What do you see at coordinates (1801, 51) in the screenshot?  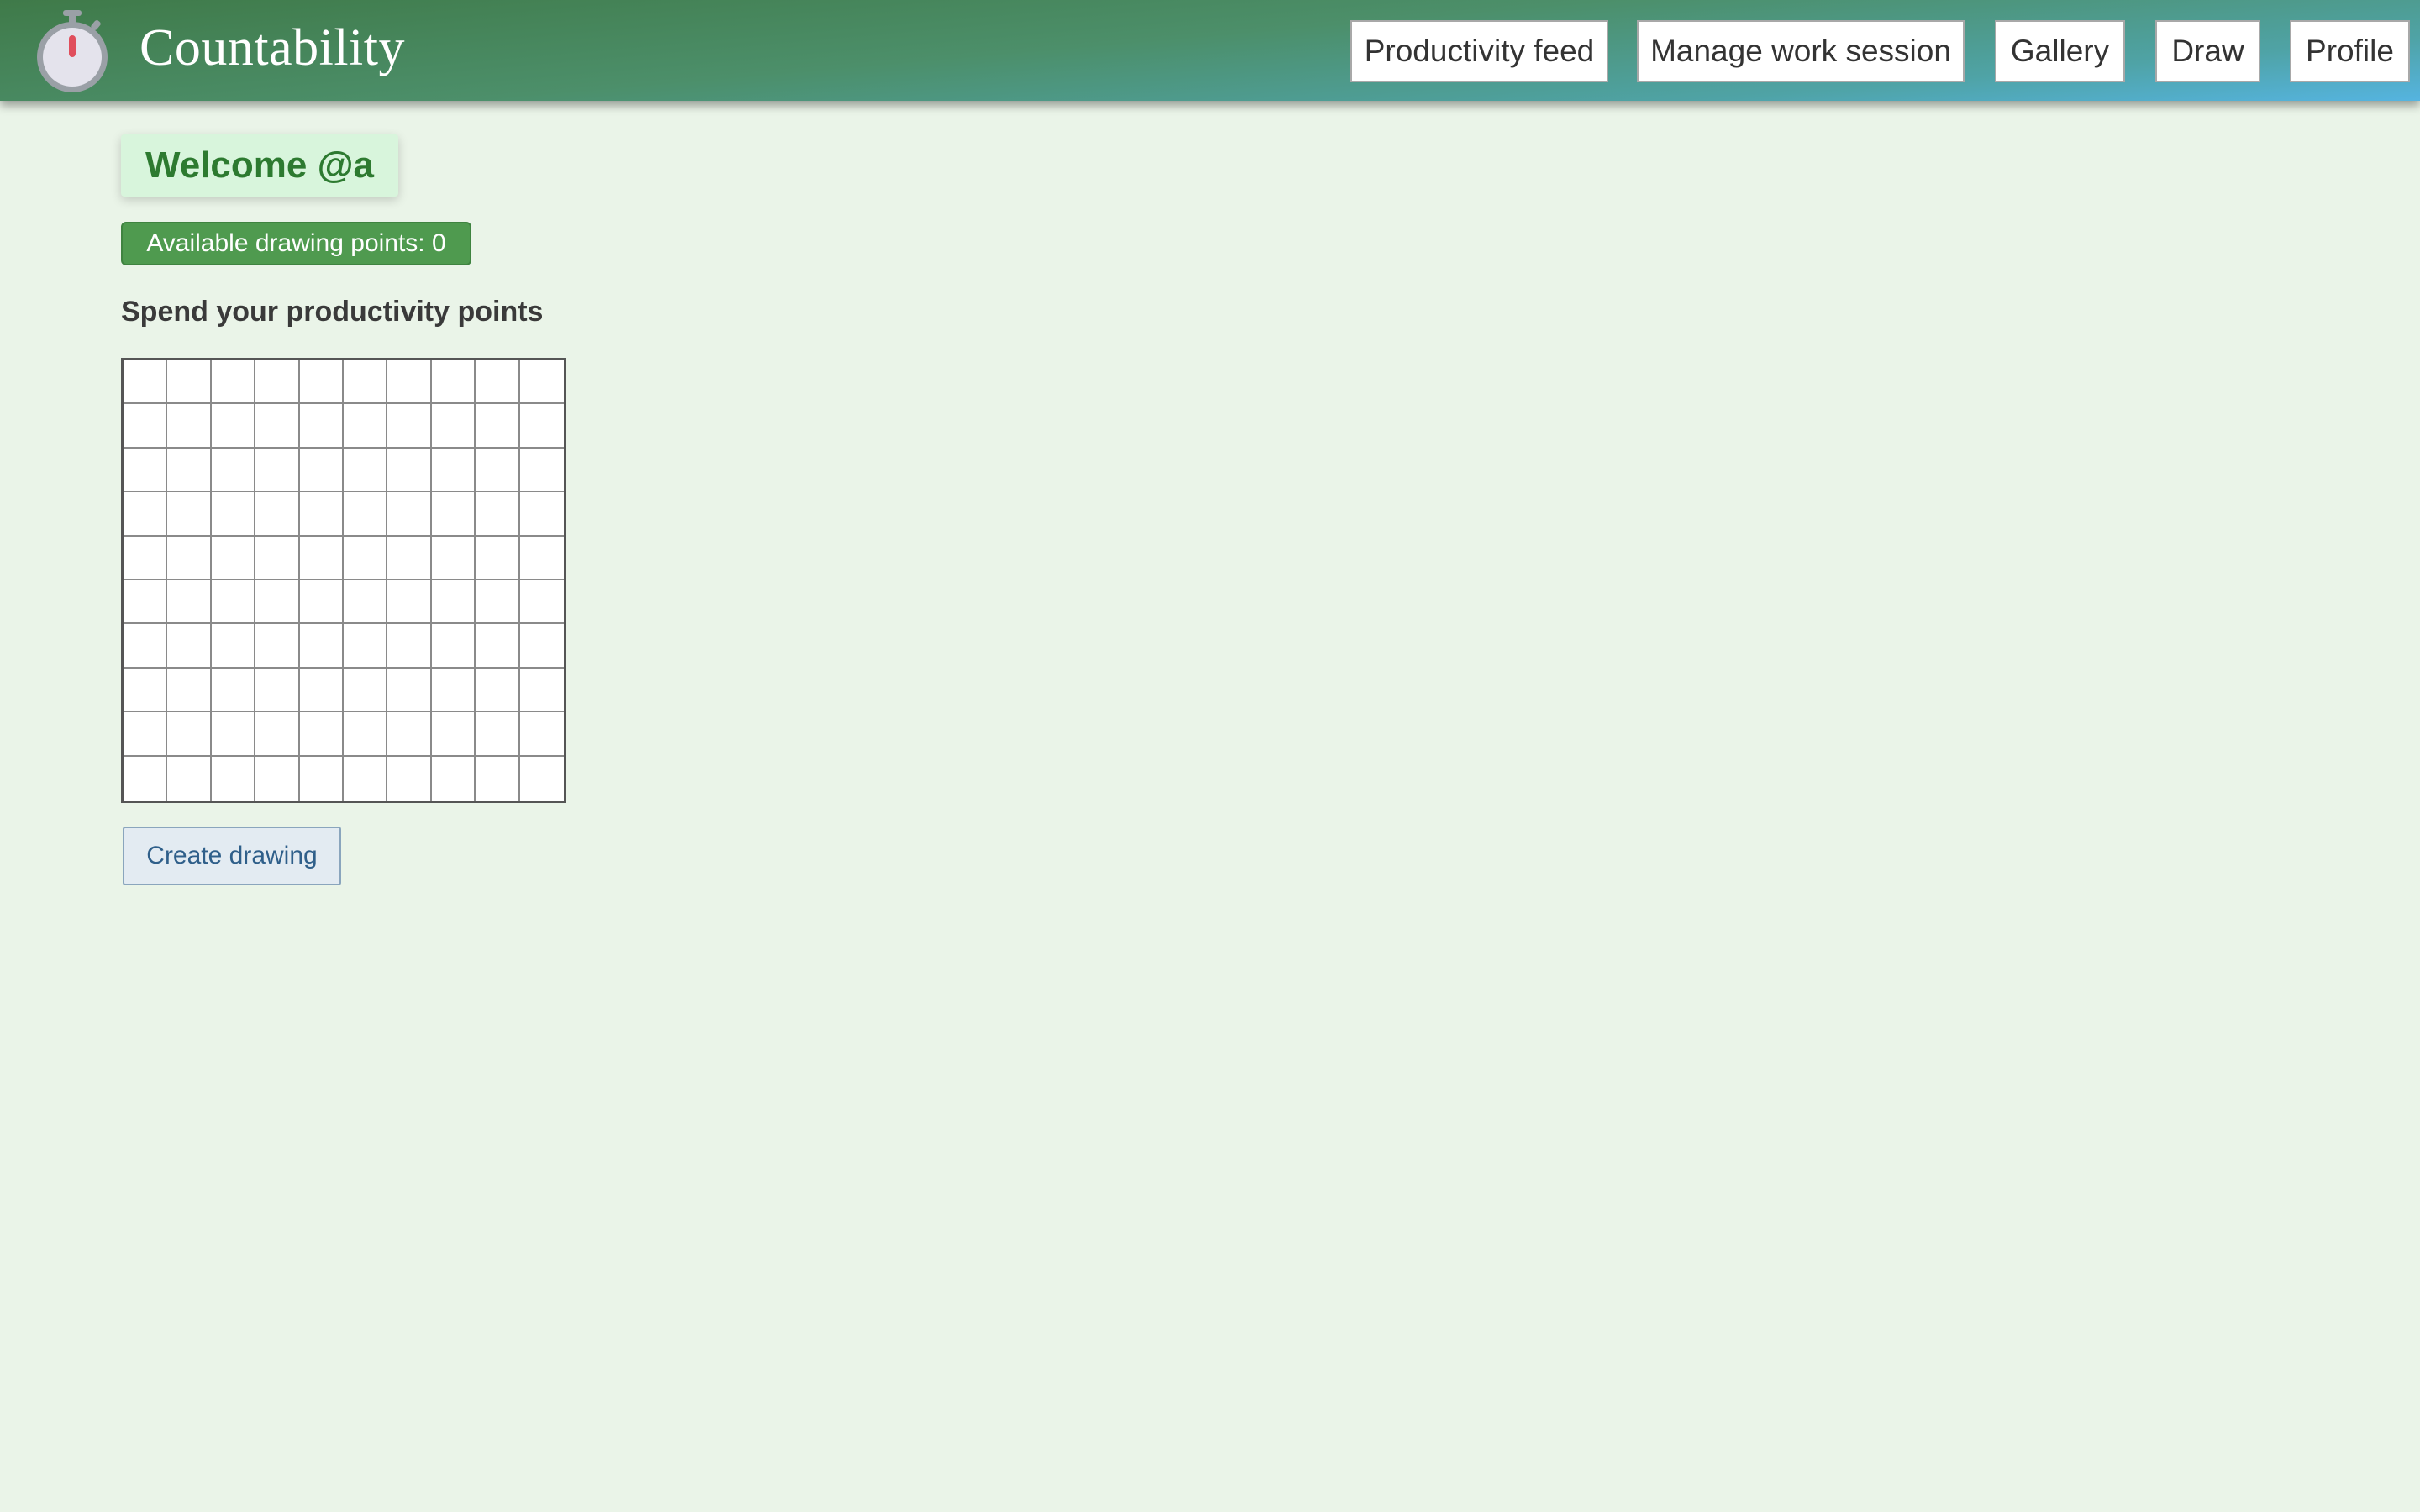 I see `nav-manage-work-session-button: Manage work session` at bounding box center [1801, 51].